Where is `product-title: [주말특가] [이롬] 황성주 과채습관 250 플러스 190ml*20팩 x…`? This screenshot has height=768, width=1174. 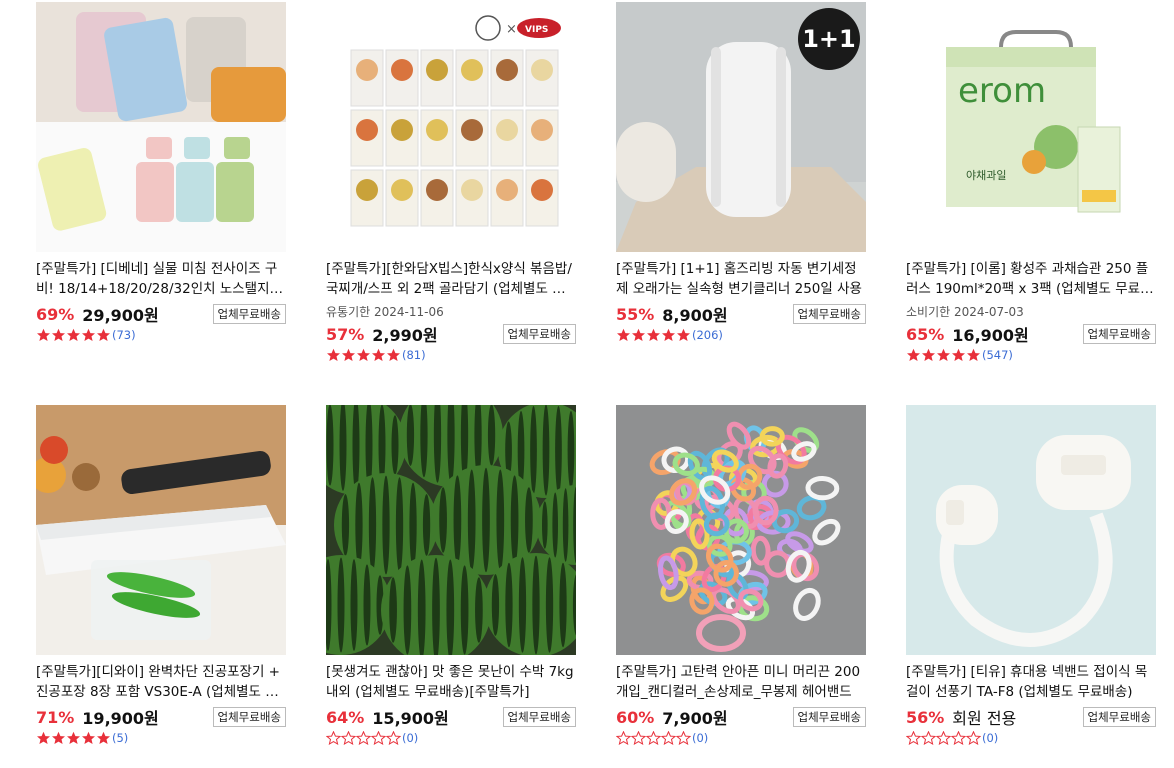
product-title: [주말특가] [이롬] 황성주 과채습관 250 플러스 190ml*20팩 x… is located at coordinates (1031, 279).